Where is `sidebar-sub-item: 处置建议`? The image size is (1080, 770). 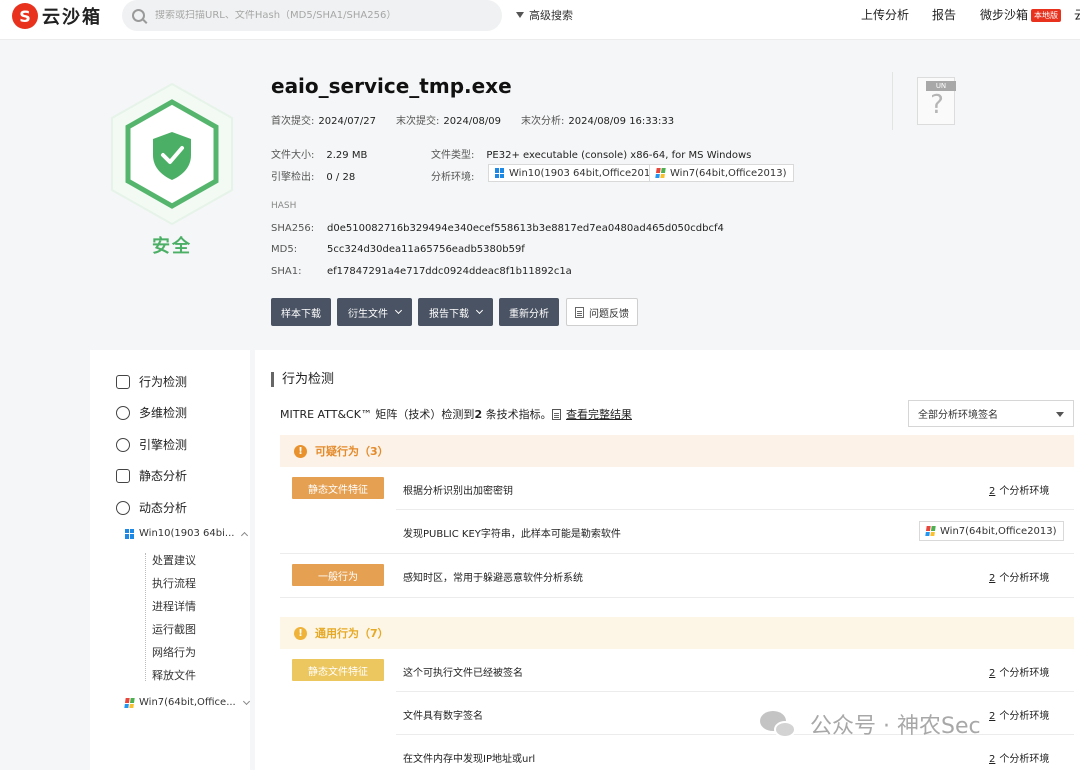 sidebar-sub-item: 处置建议 is located at coordinates (174, 560).